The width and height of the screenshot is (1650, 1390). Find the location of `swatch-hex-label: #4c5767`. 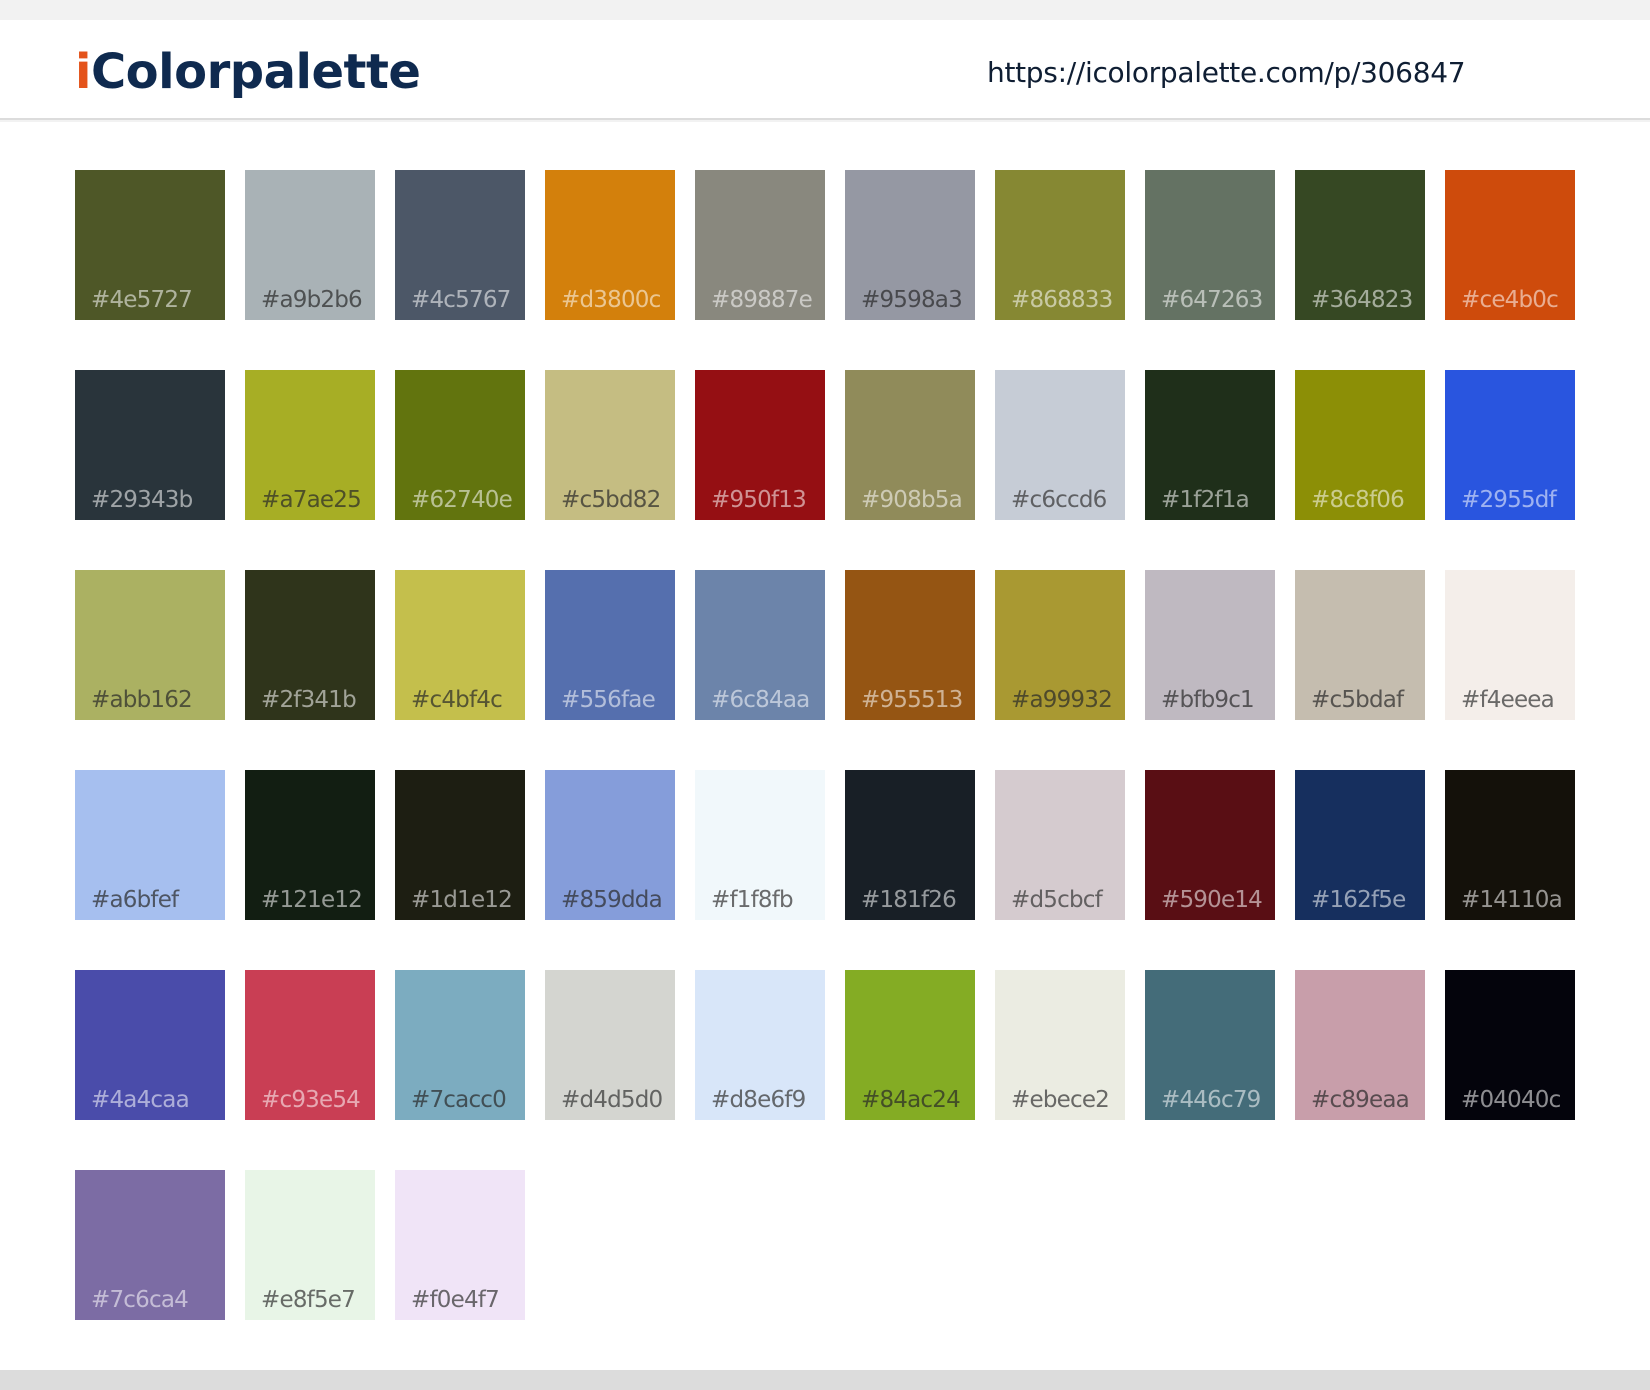

swatch-hex-label: #4c5767 is located at coordinates (461, 300).